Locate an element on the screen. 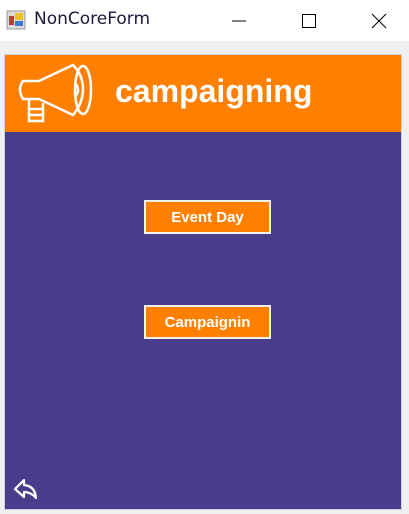 The image size is (409, 514). event-day-button: Event Day is located at coordinates (207, 217).